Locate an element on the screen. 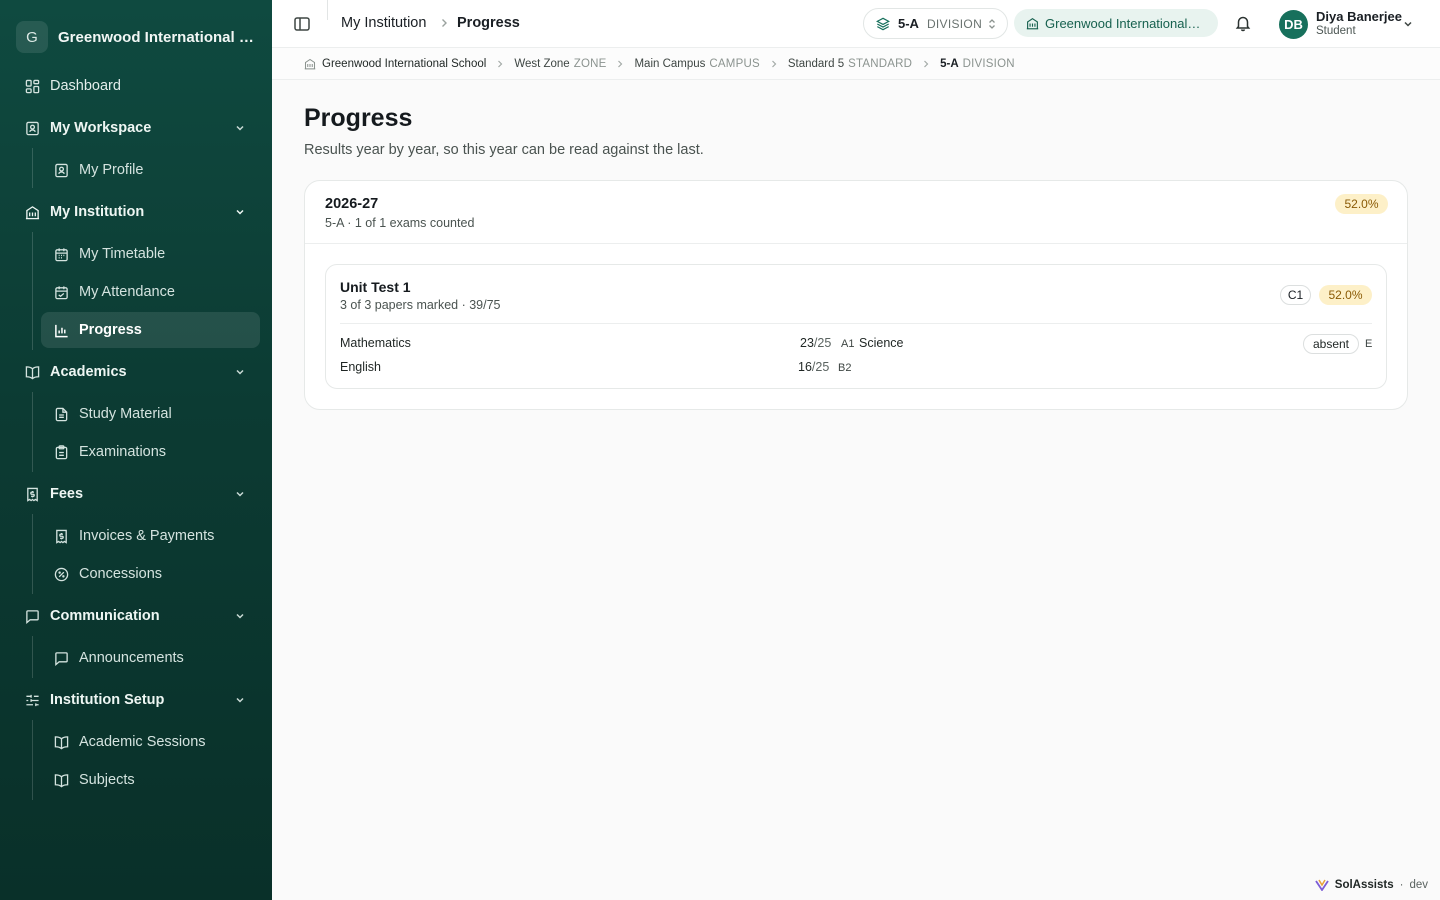 The height and width of the screenshot is (900, 1440). institution-logo: G is located at coordinates (32, 37).